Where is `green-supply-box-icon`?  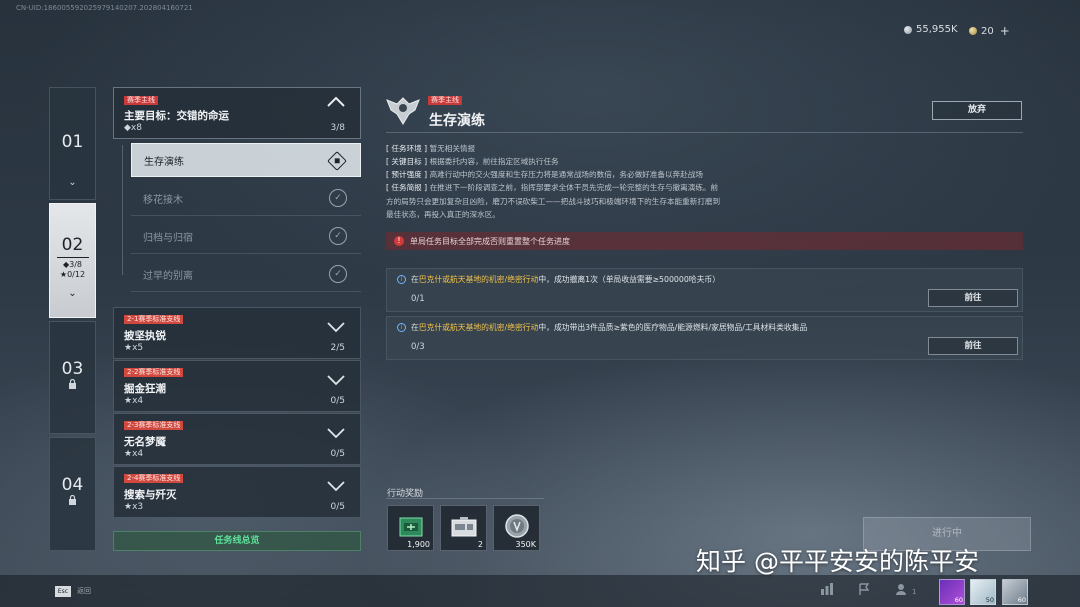 green-supply-box-icon is located at coordinates (411, 527).